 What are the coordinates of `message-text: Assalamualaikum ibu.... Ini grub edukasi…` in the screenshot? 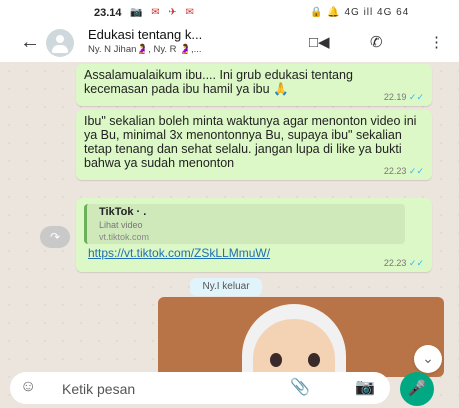 It's located at (218, 82).